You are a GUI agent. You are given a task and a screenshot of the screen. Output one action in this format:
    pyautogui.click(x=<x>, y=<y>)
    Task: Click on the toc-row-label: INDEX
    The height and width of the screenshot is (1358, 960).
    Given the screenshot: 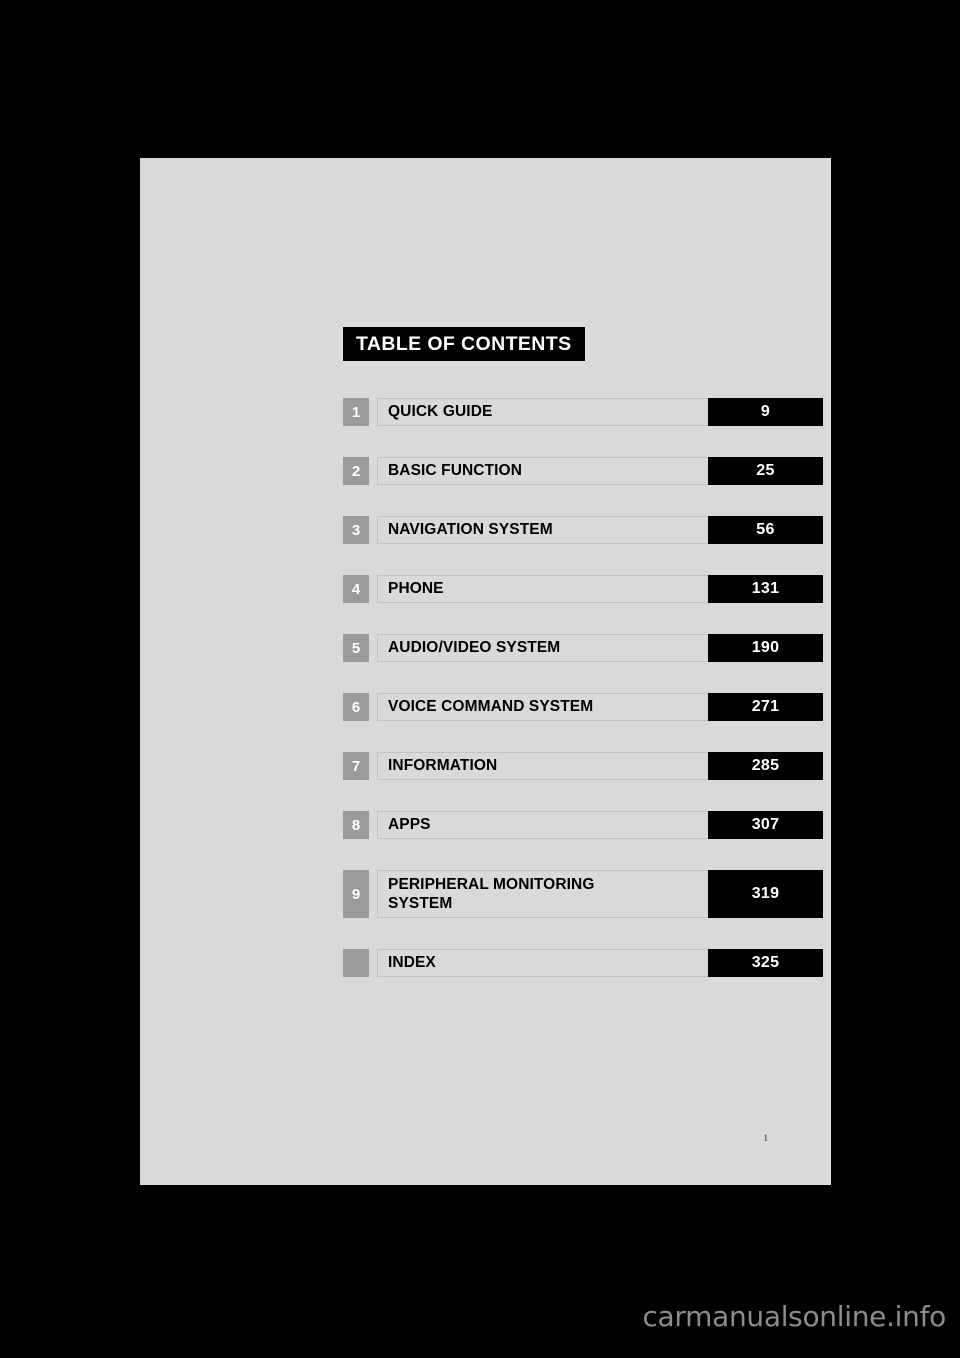 What is the action you would take?
    pyautogui.click(x=412, y=963)
    